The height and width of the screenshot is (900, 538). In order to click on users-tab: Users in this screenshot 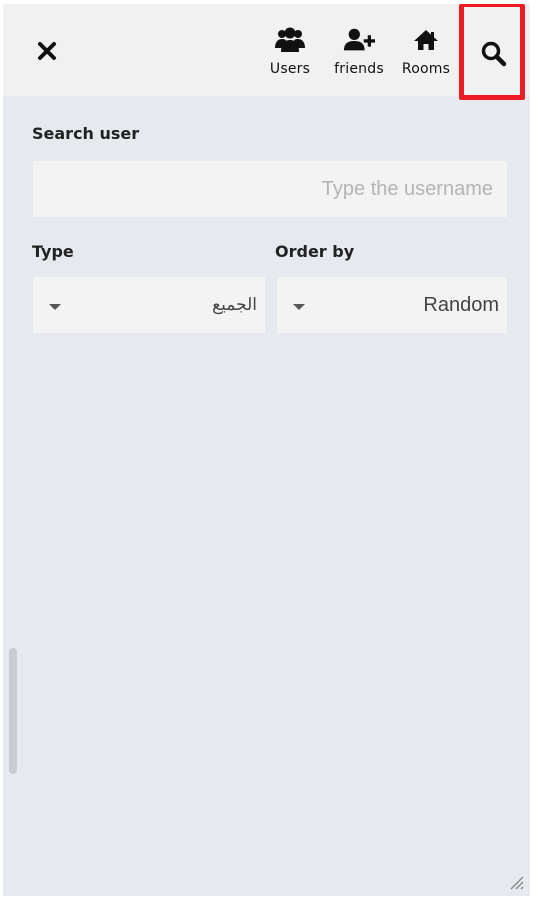, I will do `click(290, 51)`.